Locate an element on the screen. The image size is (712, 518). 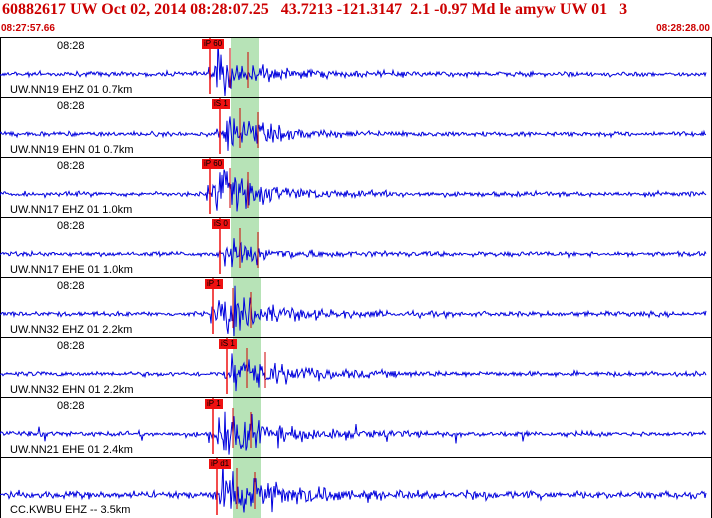
station-label: UW.NN17 EHZ 01 1.0km is located at coordinates (71, 210).